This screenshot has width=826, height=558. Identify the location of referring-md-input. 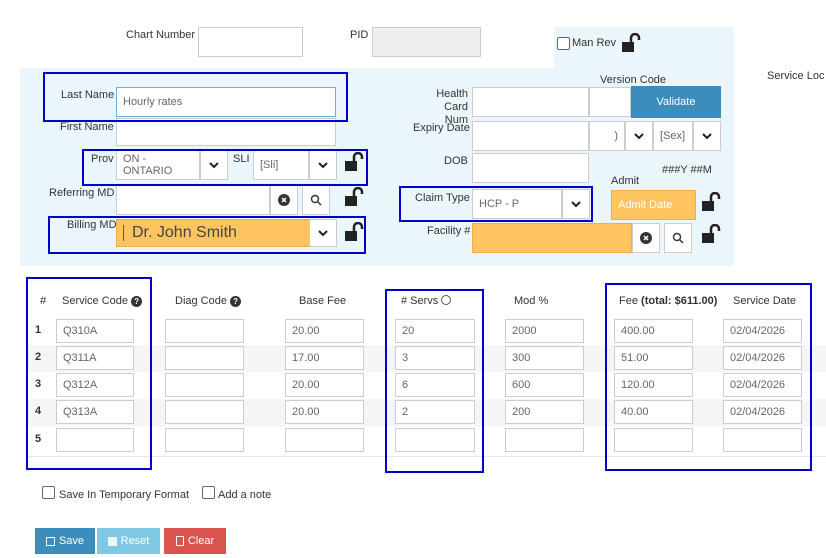
(193, 200).